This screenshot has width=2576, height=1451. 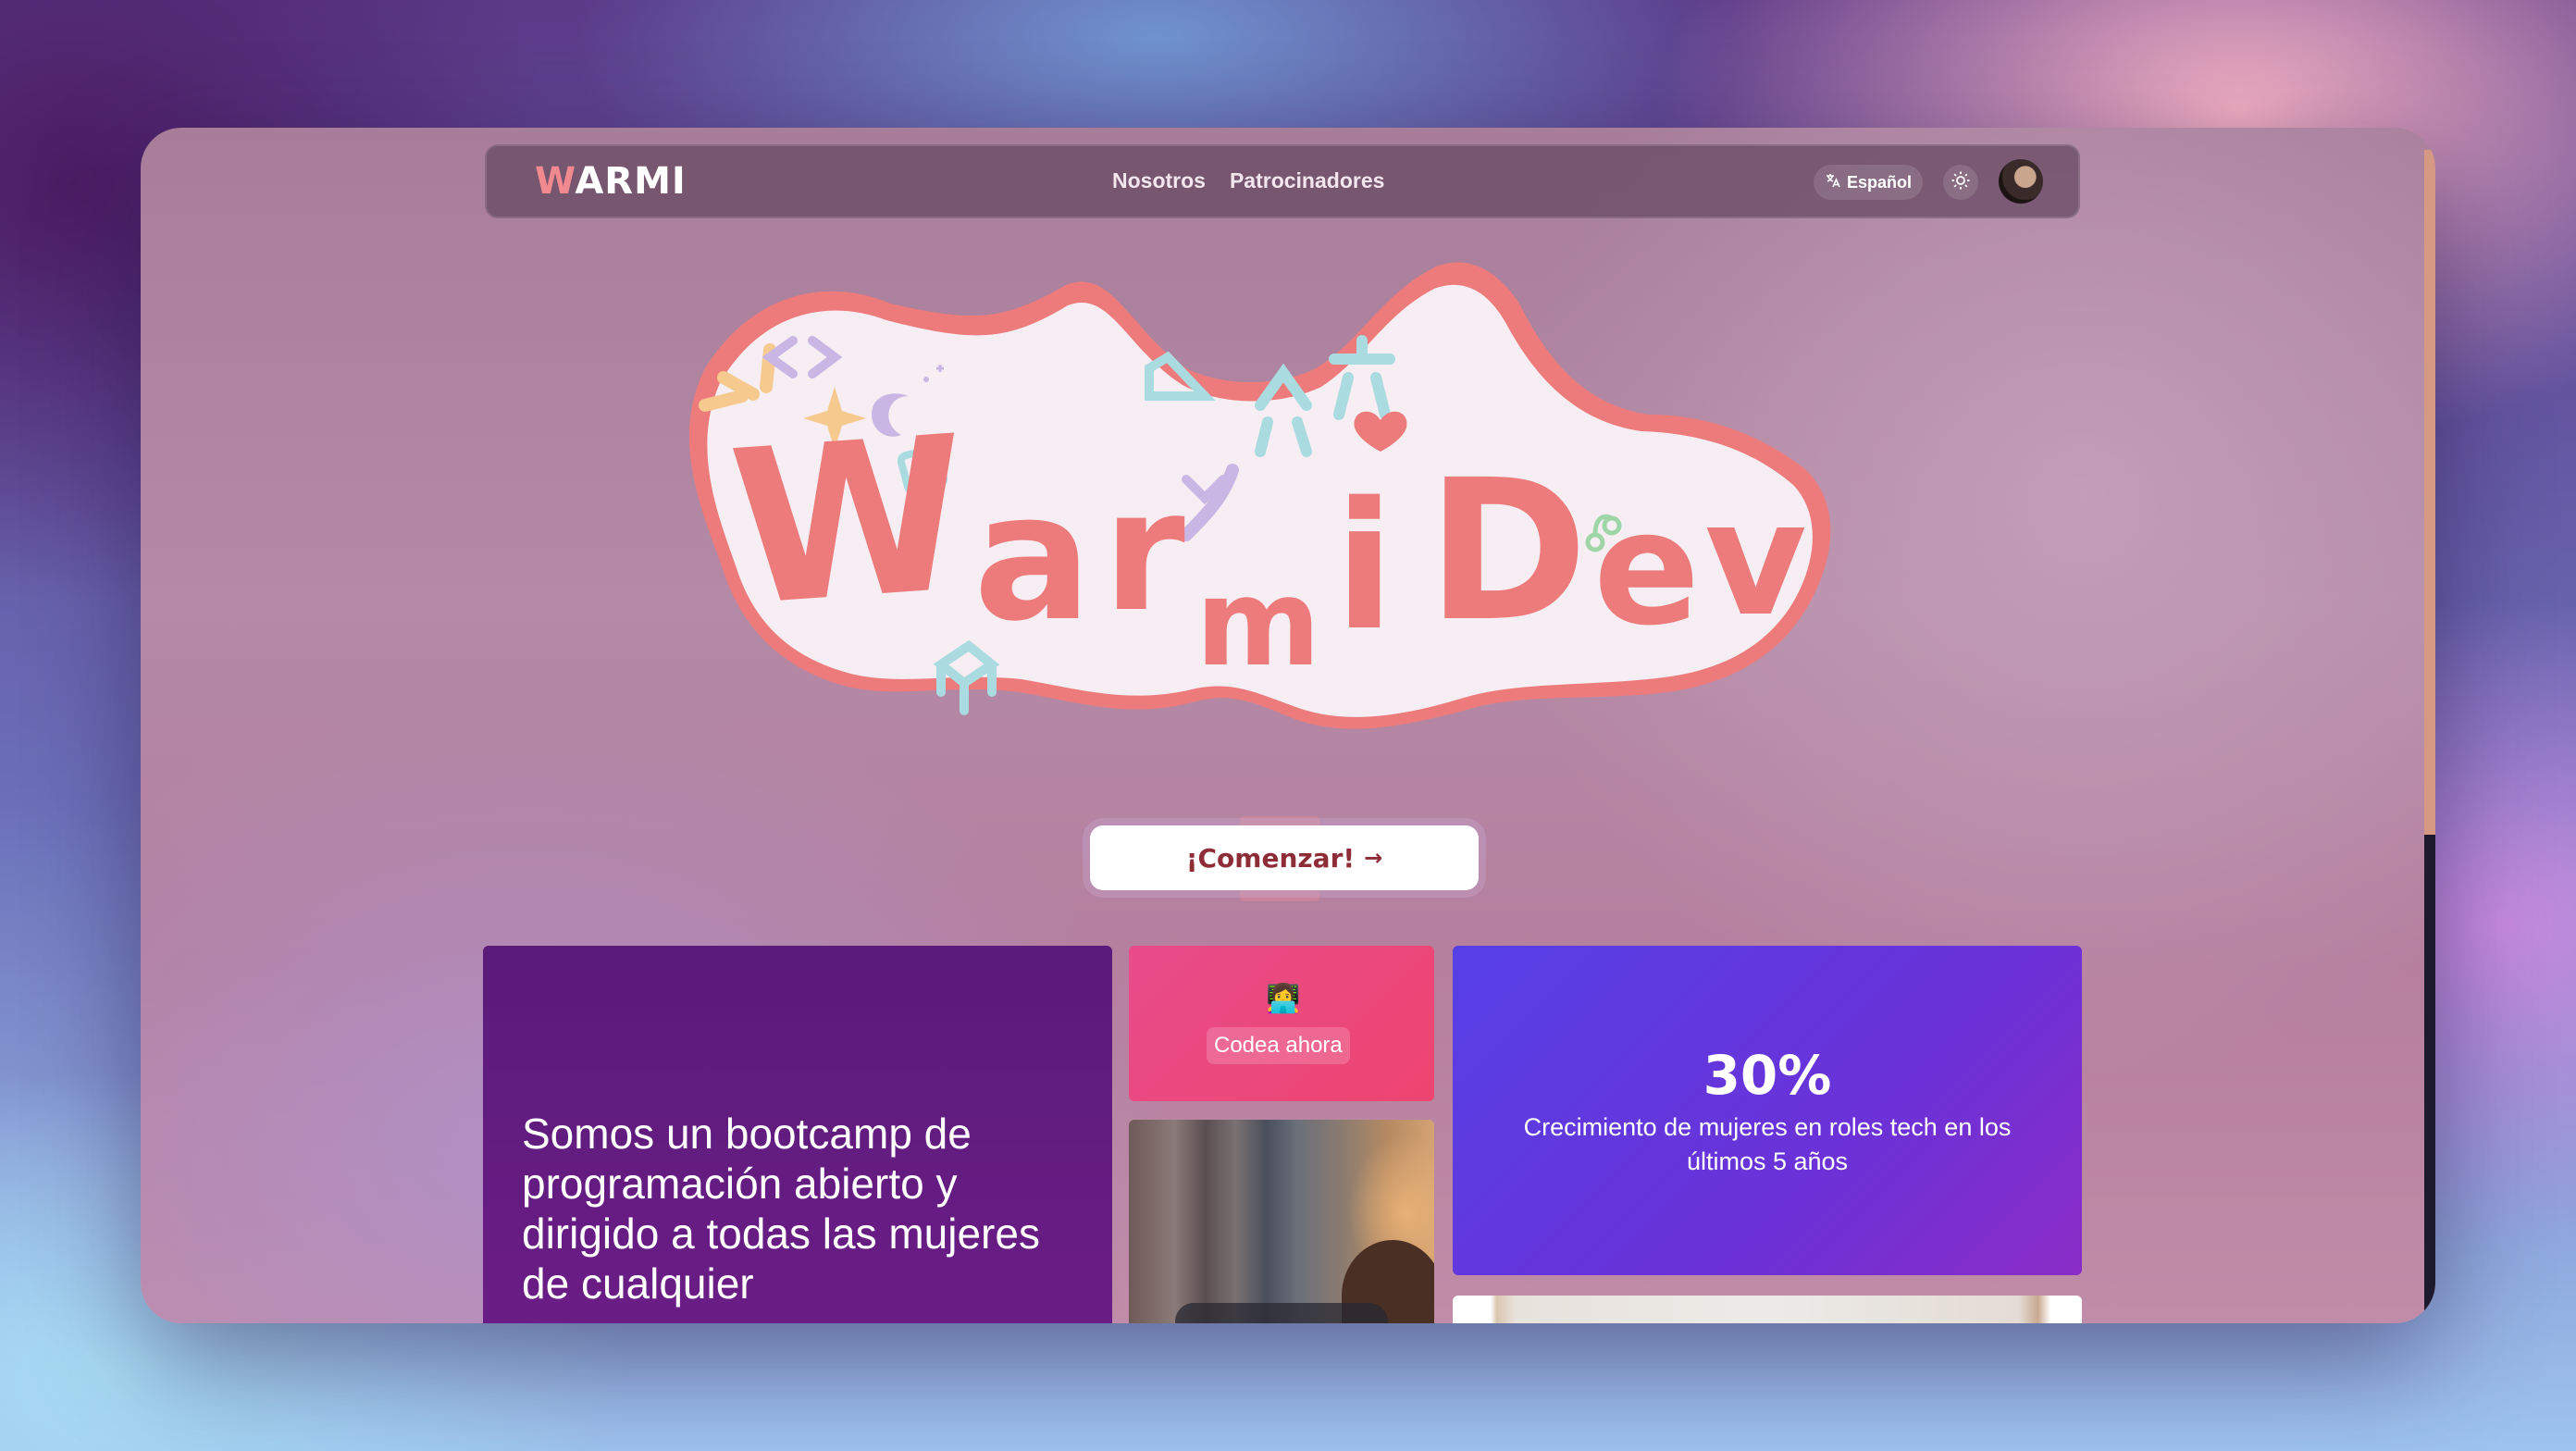 What do you see at coordinates (1833, 182) in the screenshot?
I see `translate-icon` at bounding box center [1833, 182].